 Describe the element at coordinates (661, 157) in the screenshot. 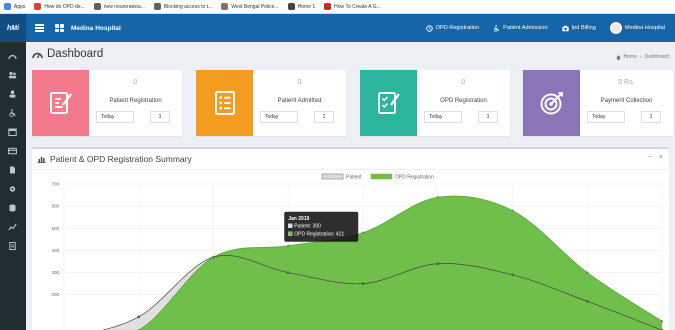

I see `close-button: ×` at that location.